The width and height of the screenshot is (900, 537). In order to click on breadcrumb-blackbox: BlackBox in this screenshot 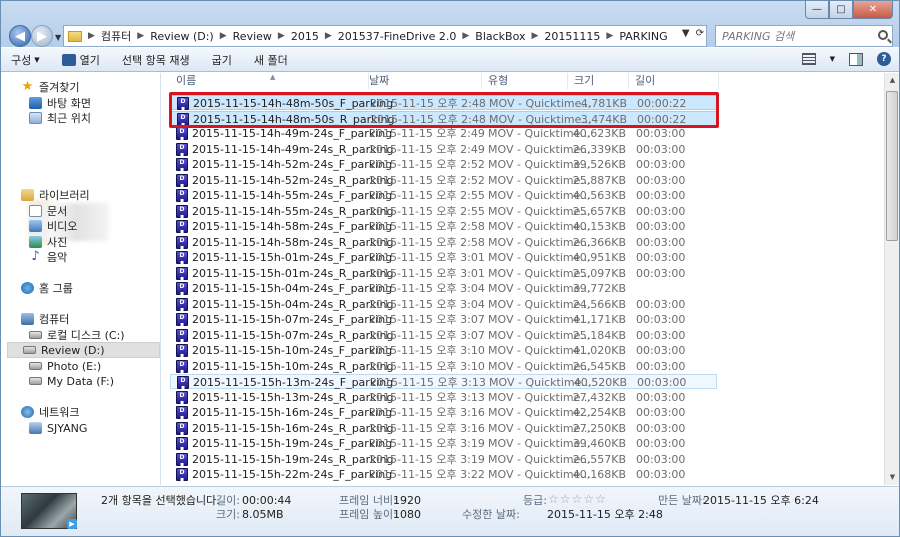, I will do `click(500, 36)`.